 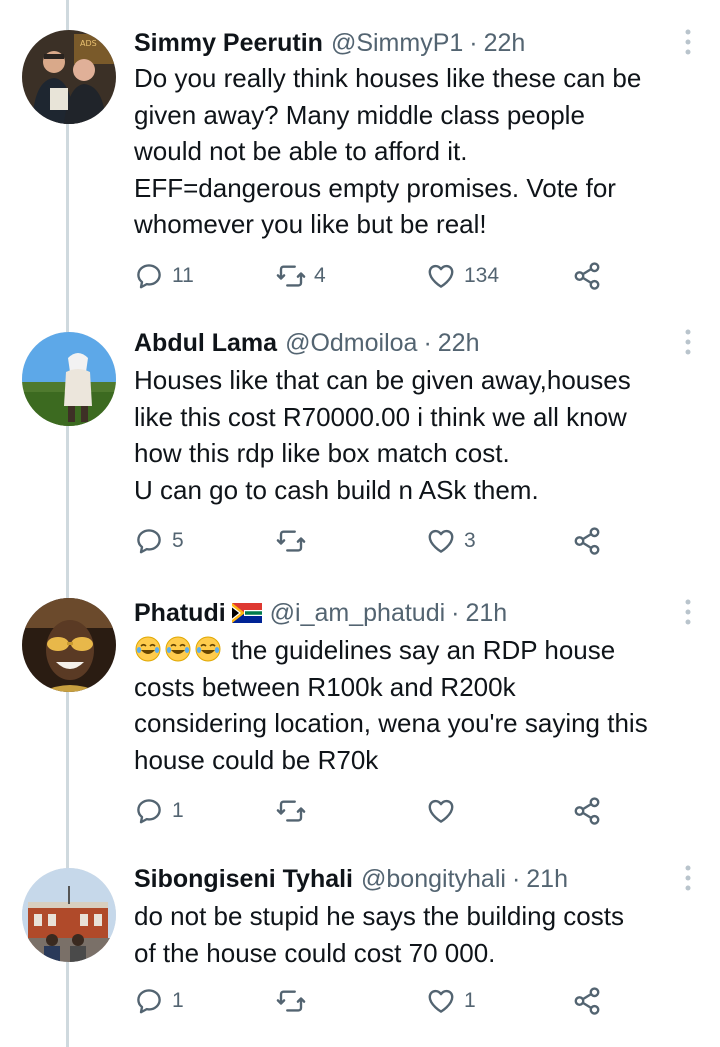 What do you see at coordinates (178, 540) in the screenshot?
I see `reply-count: 5` at bounding box center [178, 540].